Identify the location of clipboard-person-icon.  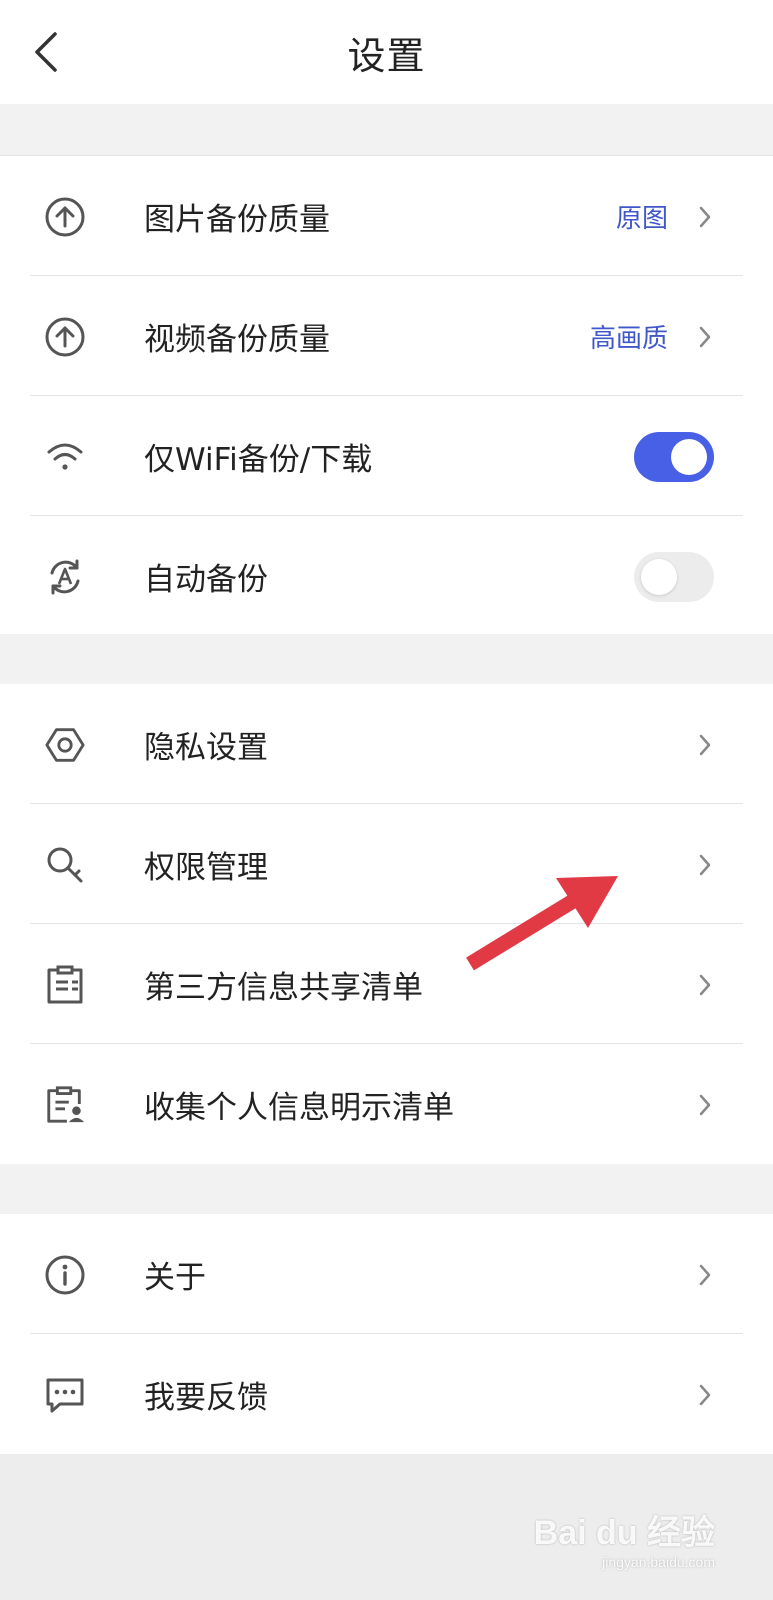
(65, 1105).